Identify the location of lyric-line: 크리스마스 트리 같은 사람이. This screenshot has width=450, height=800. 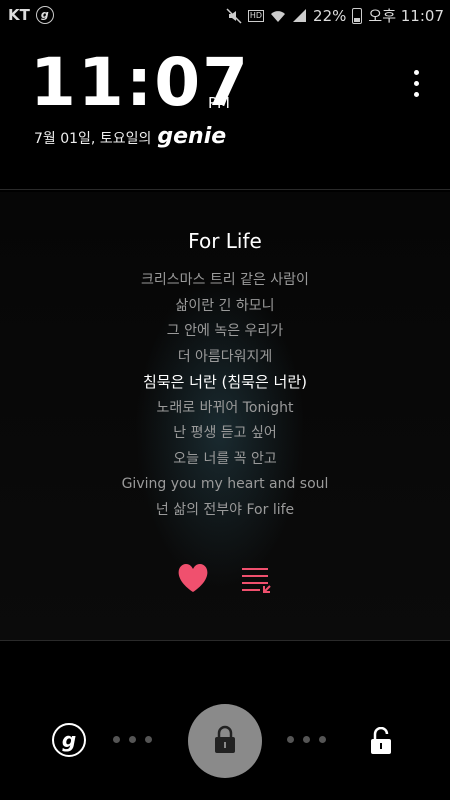
(225, 280).